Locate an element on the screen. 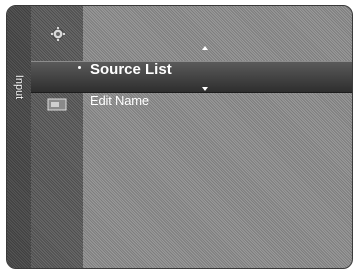 The height and width of the screenshot is (272, 357). gear-icon is located at coordinates (58, 34).